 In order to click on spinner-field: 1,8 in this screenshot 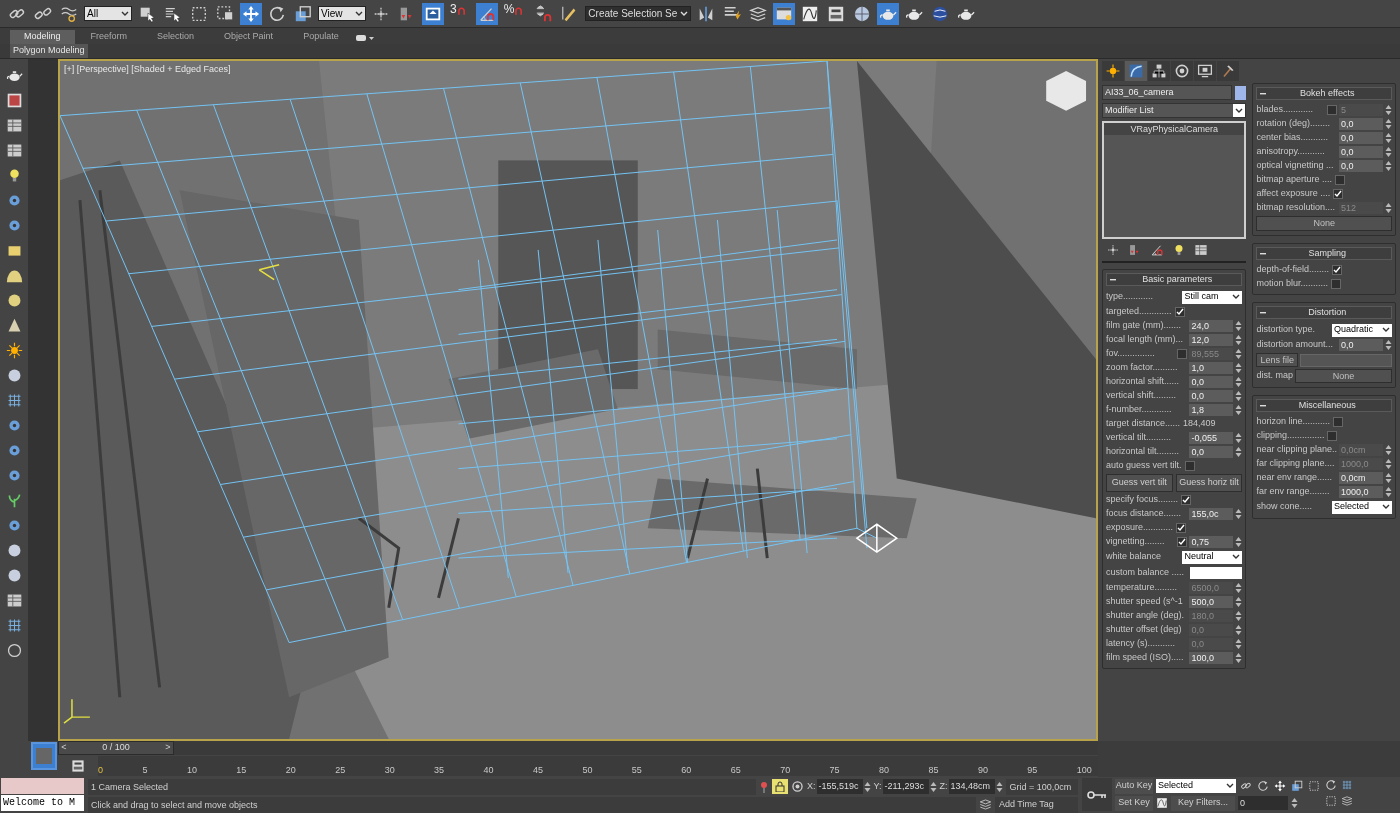, I will do `click(1211, 410)`.